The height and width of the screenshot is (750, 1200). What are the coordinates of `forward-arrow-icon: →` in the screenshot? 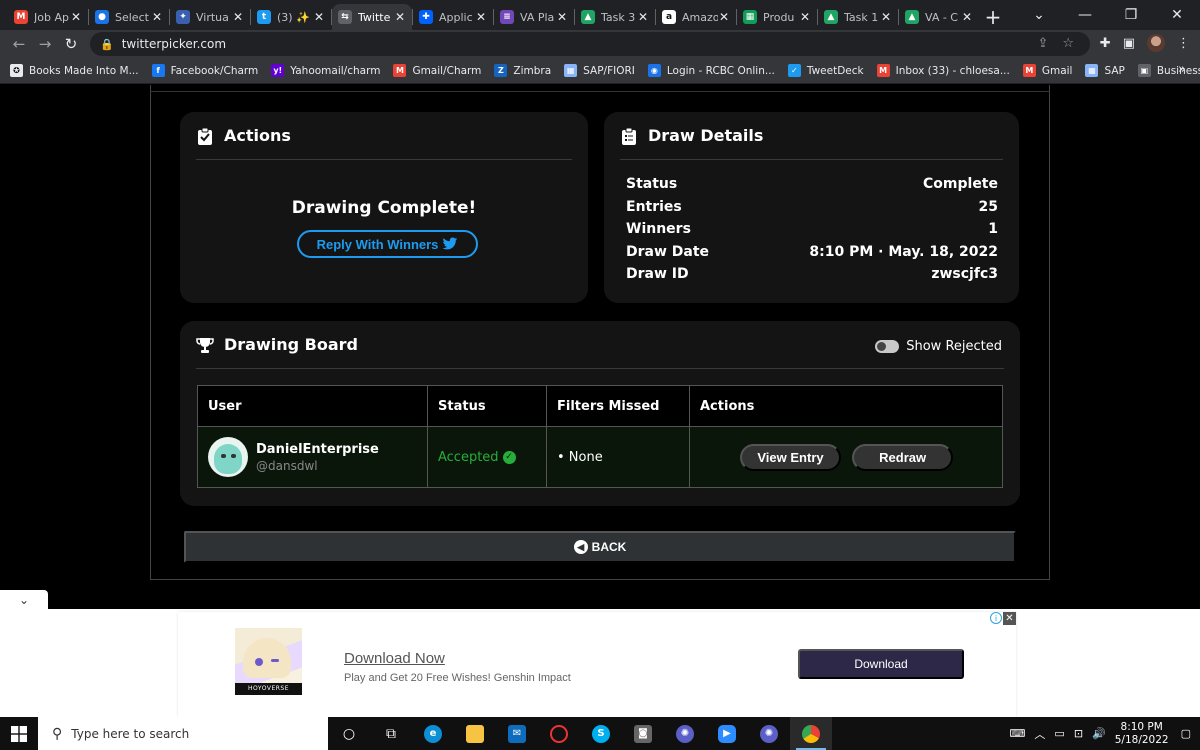 It's located at (45, 44).